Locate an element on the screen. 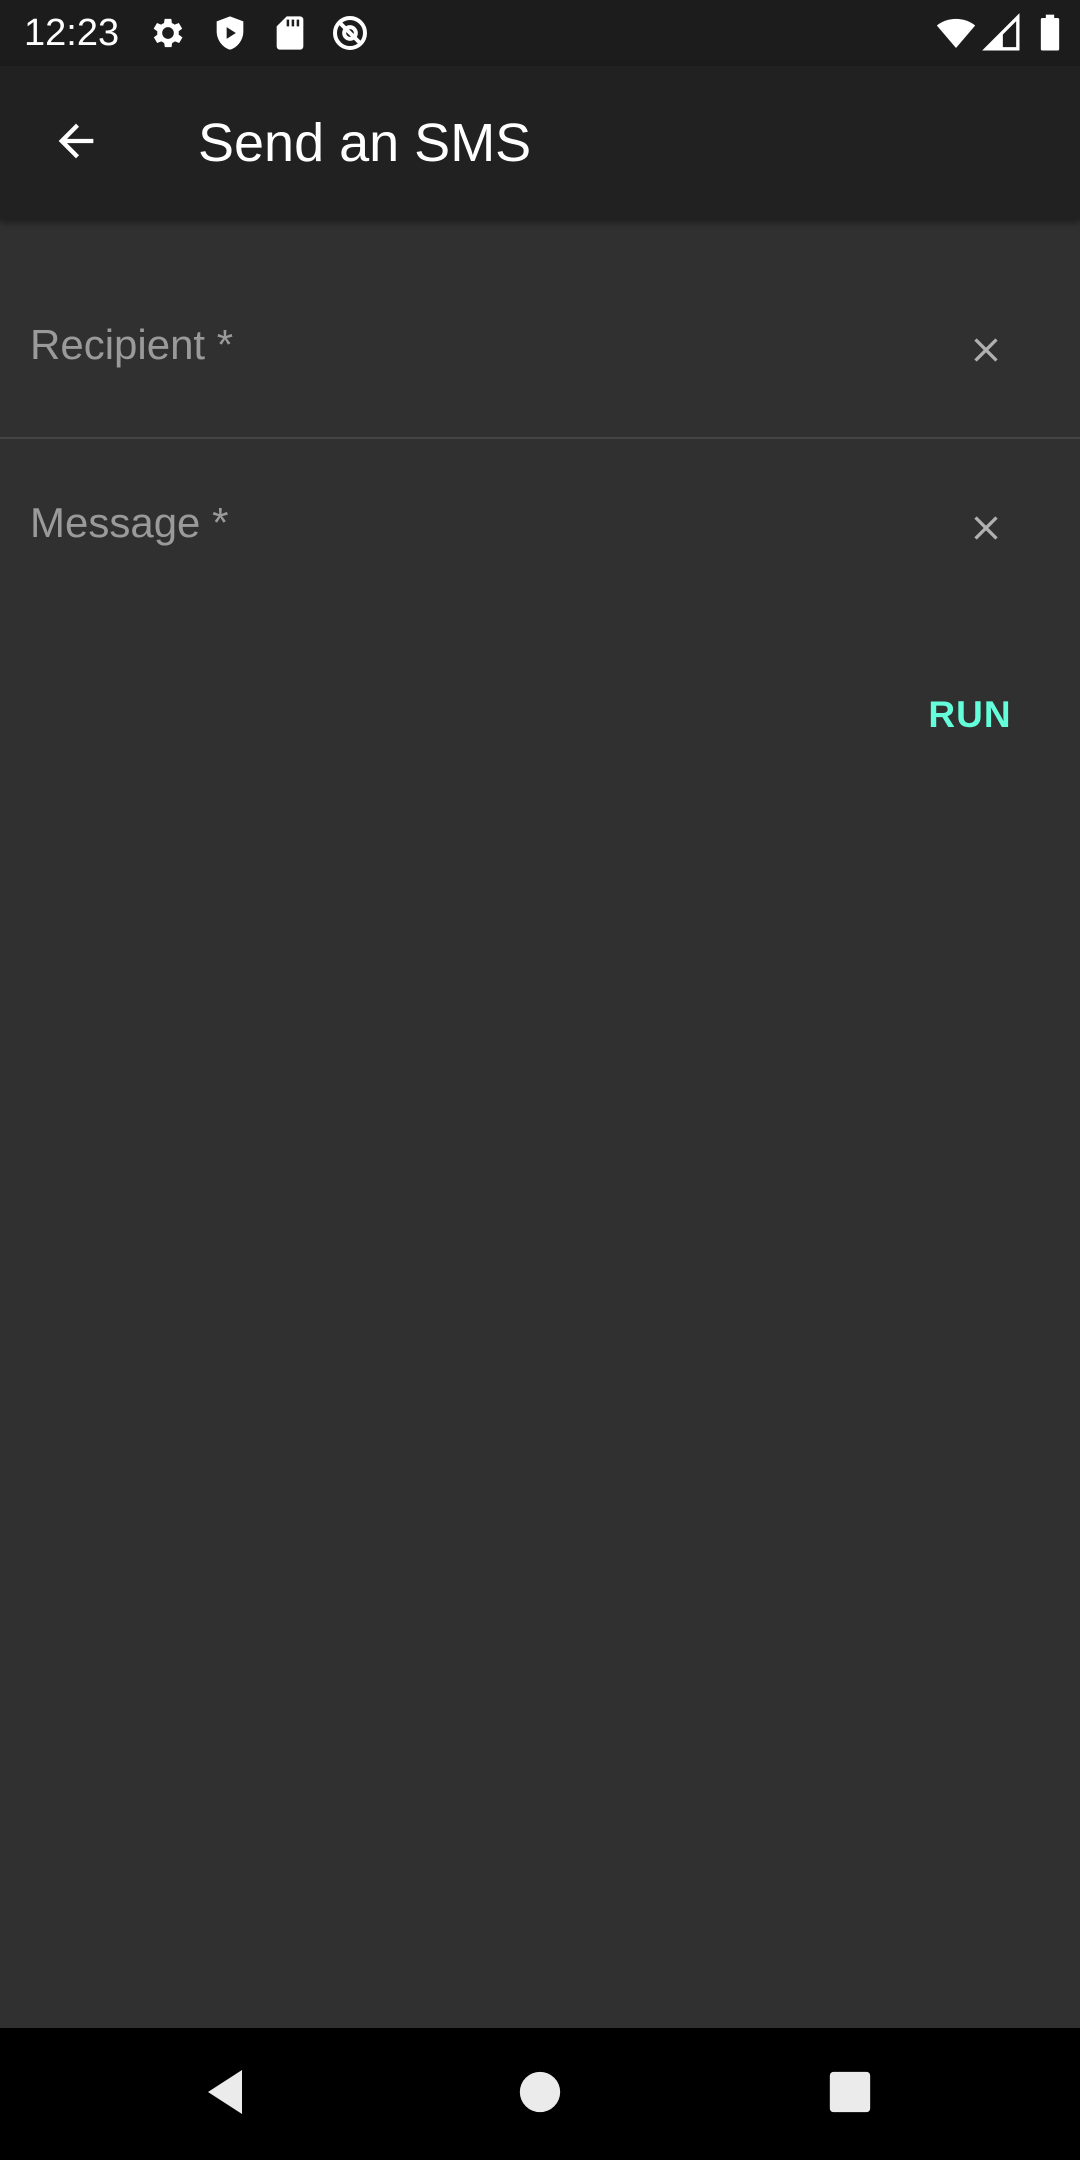 This screenshot has height=2160, width=1080. back-button is located at coordinates (76, 143).